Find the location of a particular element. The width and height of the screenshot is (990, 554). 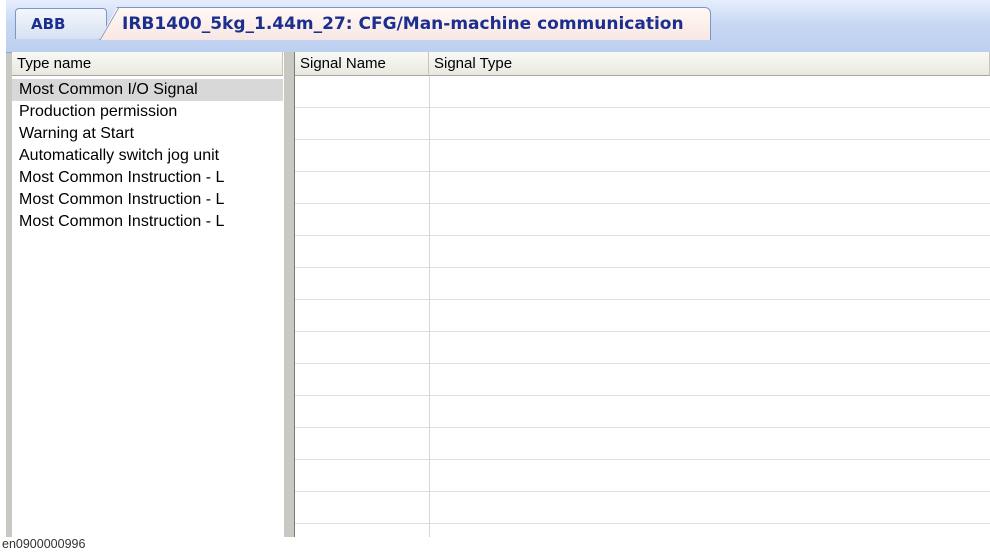

type-name-header: Type name is located at coordinates (147, 64).